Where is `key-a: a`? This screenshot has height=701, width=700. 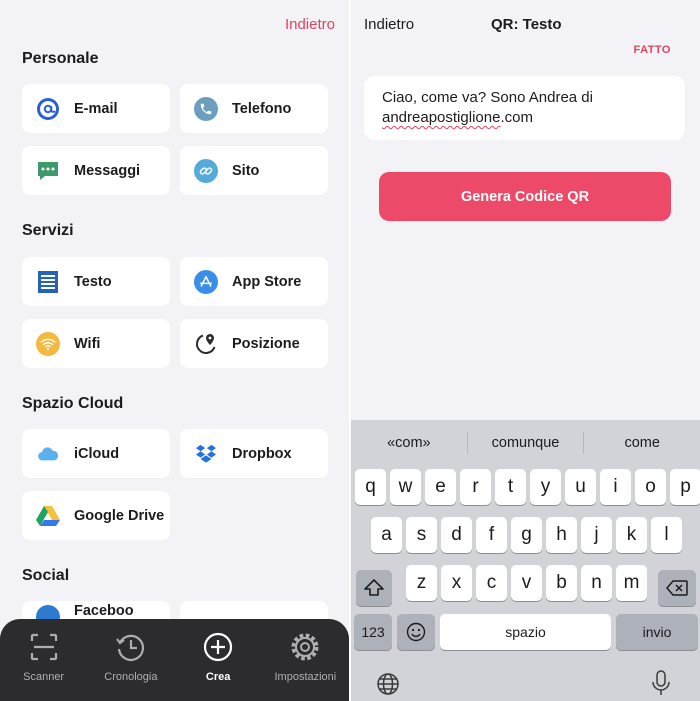 key-a: a is located at coordinates (386, 535).